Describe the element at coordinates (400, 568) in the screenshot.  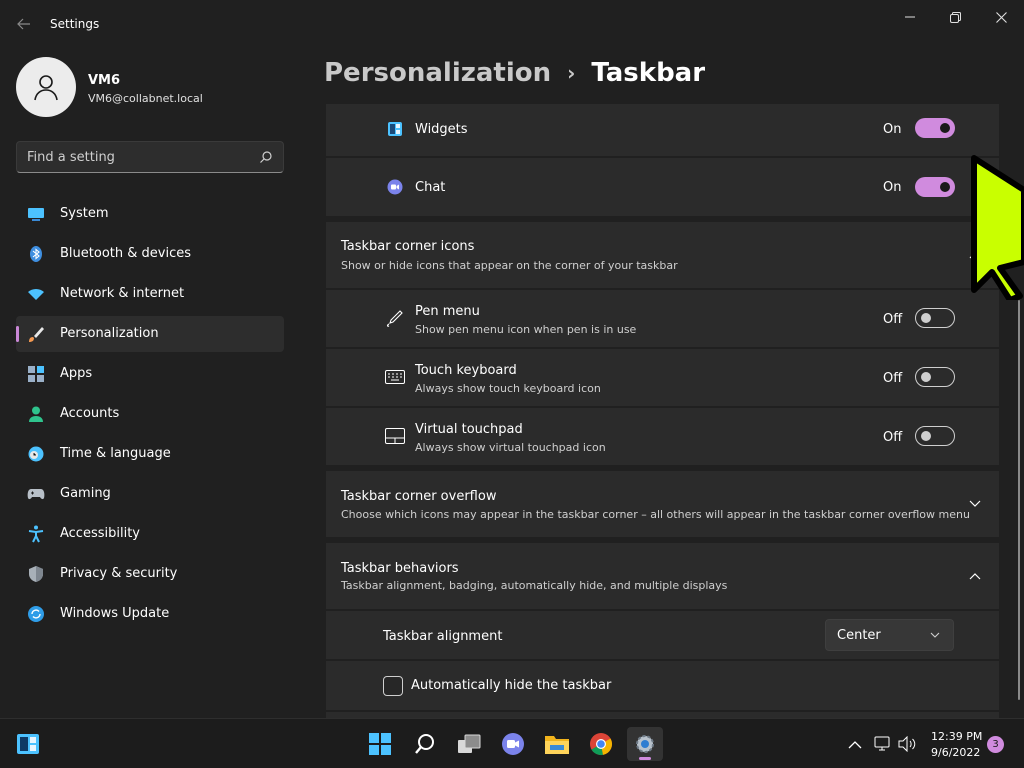
I see `behaviors-title: Taskbar behaviors` at that location.